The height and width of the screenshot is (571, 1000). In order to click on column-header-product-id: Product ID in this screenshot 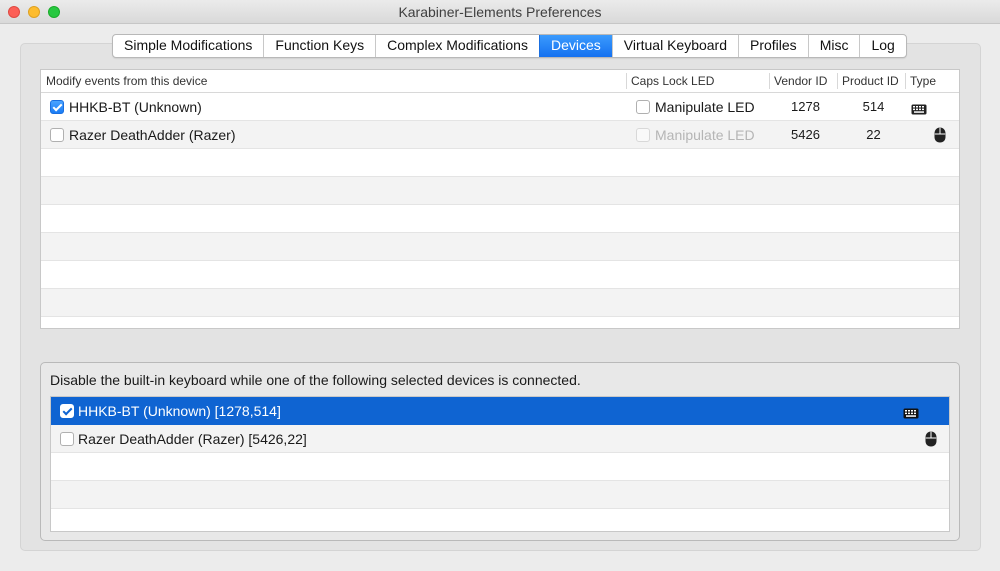, I will do `click(870, 81)`.